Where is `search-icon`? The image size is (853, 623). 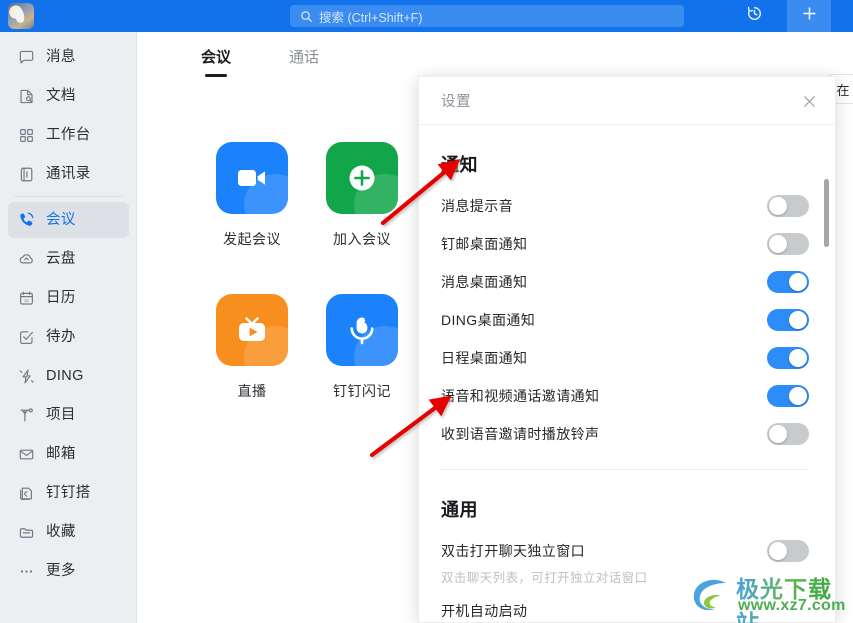 search-icon is located at coordinates (306, 16).